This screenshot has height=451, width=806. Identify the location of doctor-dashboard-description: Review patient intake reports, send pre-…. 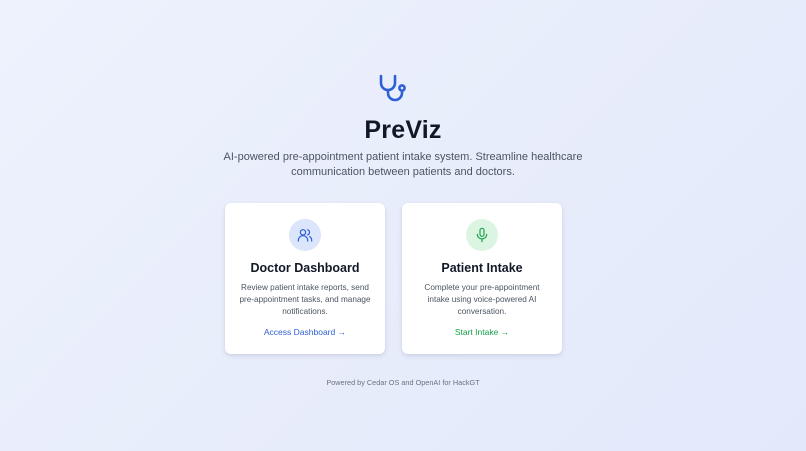
(305, 299).